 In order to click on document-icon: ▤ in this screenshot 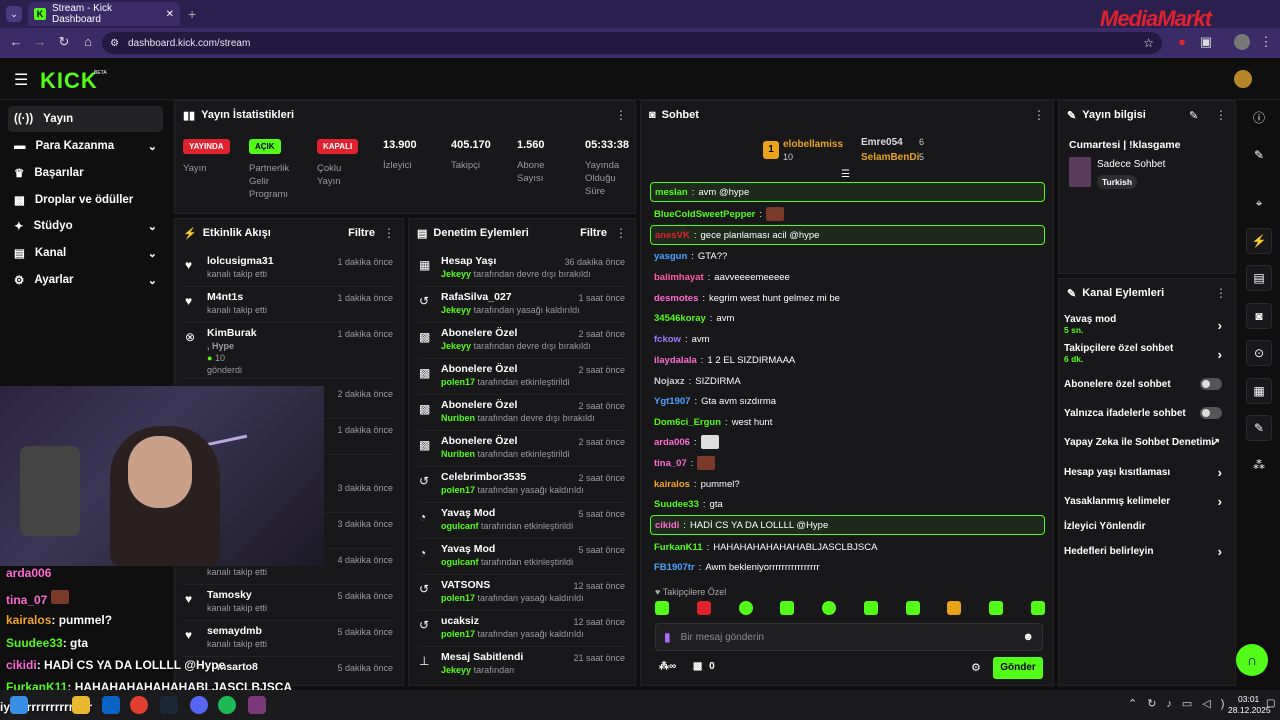, I will do `click(1259, 278)`.